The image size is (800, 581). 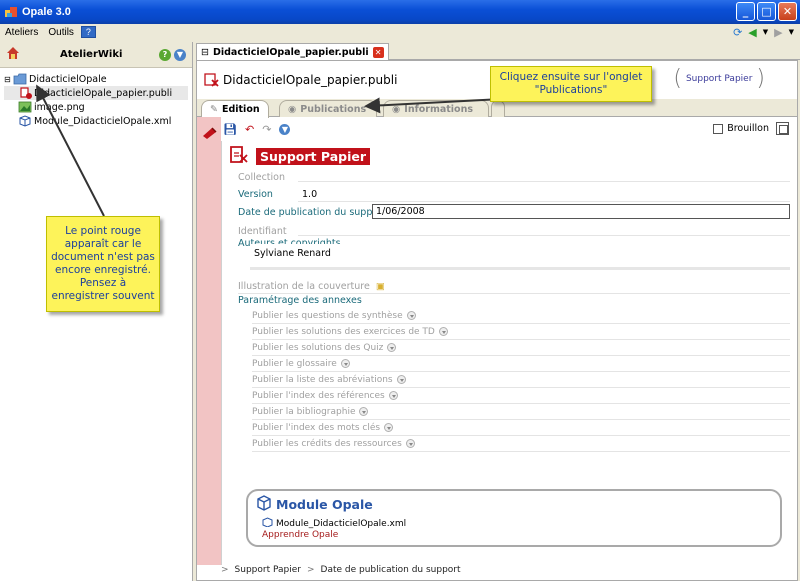 What do you see at coordinates (285, 129) in the screenshot?
I see `options-dropdown-icon: ▼` at bounding box center [285, 129].